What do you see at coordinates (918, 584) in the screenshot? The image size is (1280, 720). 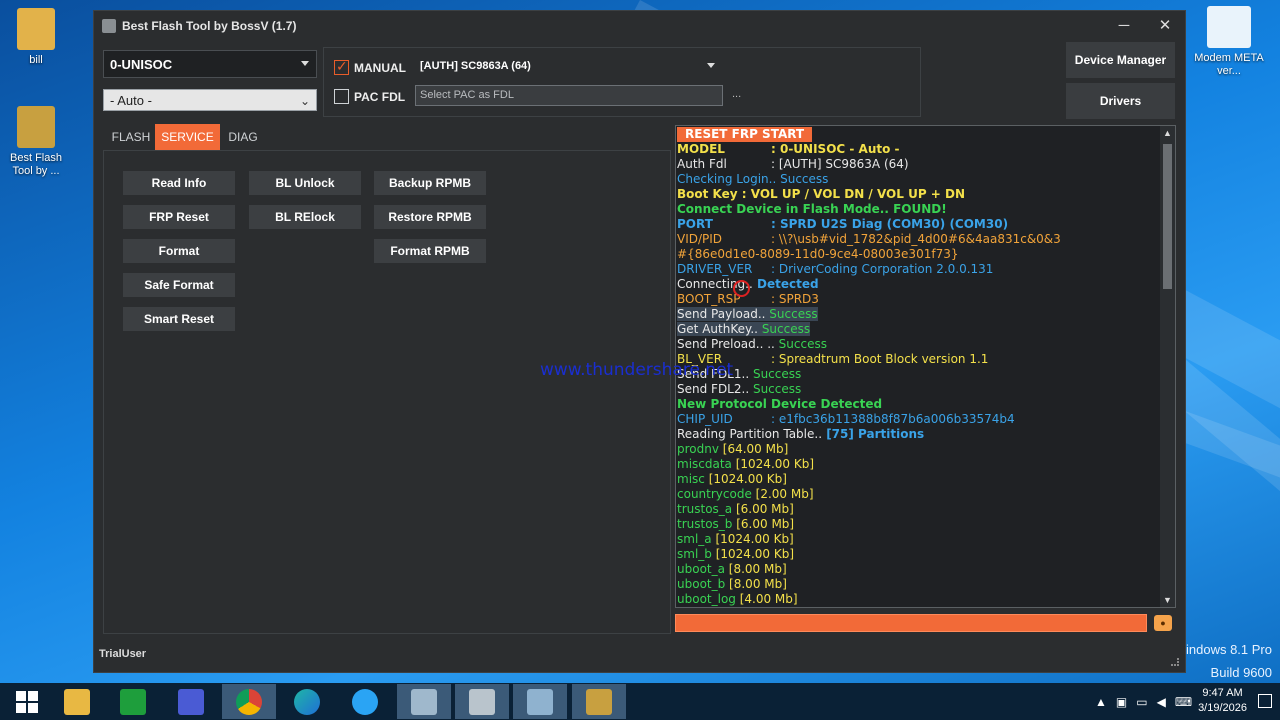 I see `log-line: uboot_b [8.00 Mb]` at bounding box center [918, 584].